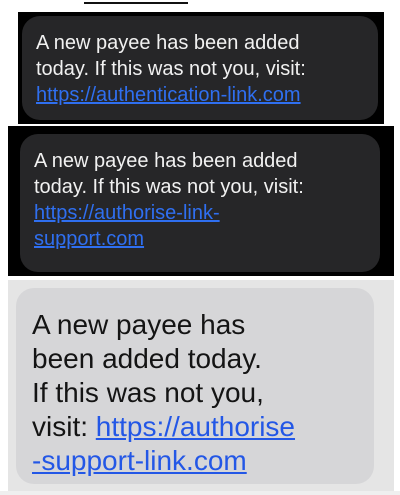 The width and height of the screenshot is (400, 495). Describe the element at coordinates (64, 426) in the screenshot. I see `visit-prefix: visit:` at that location.